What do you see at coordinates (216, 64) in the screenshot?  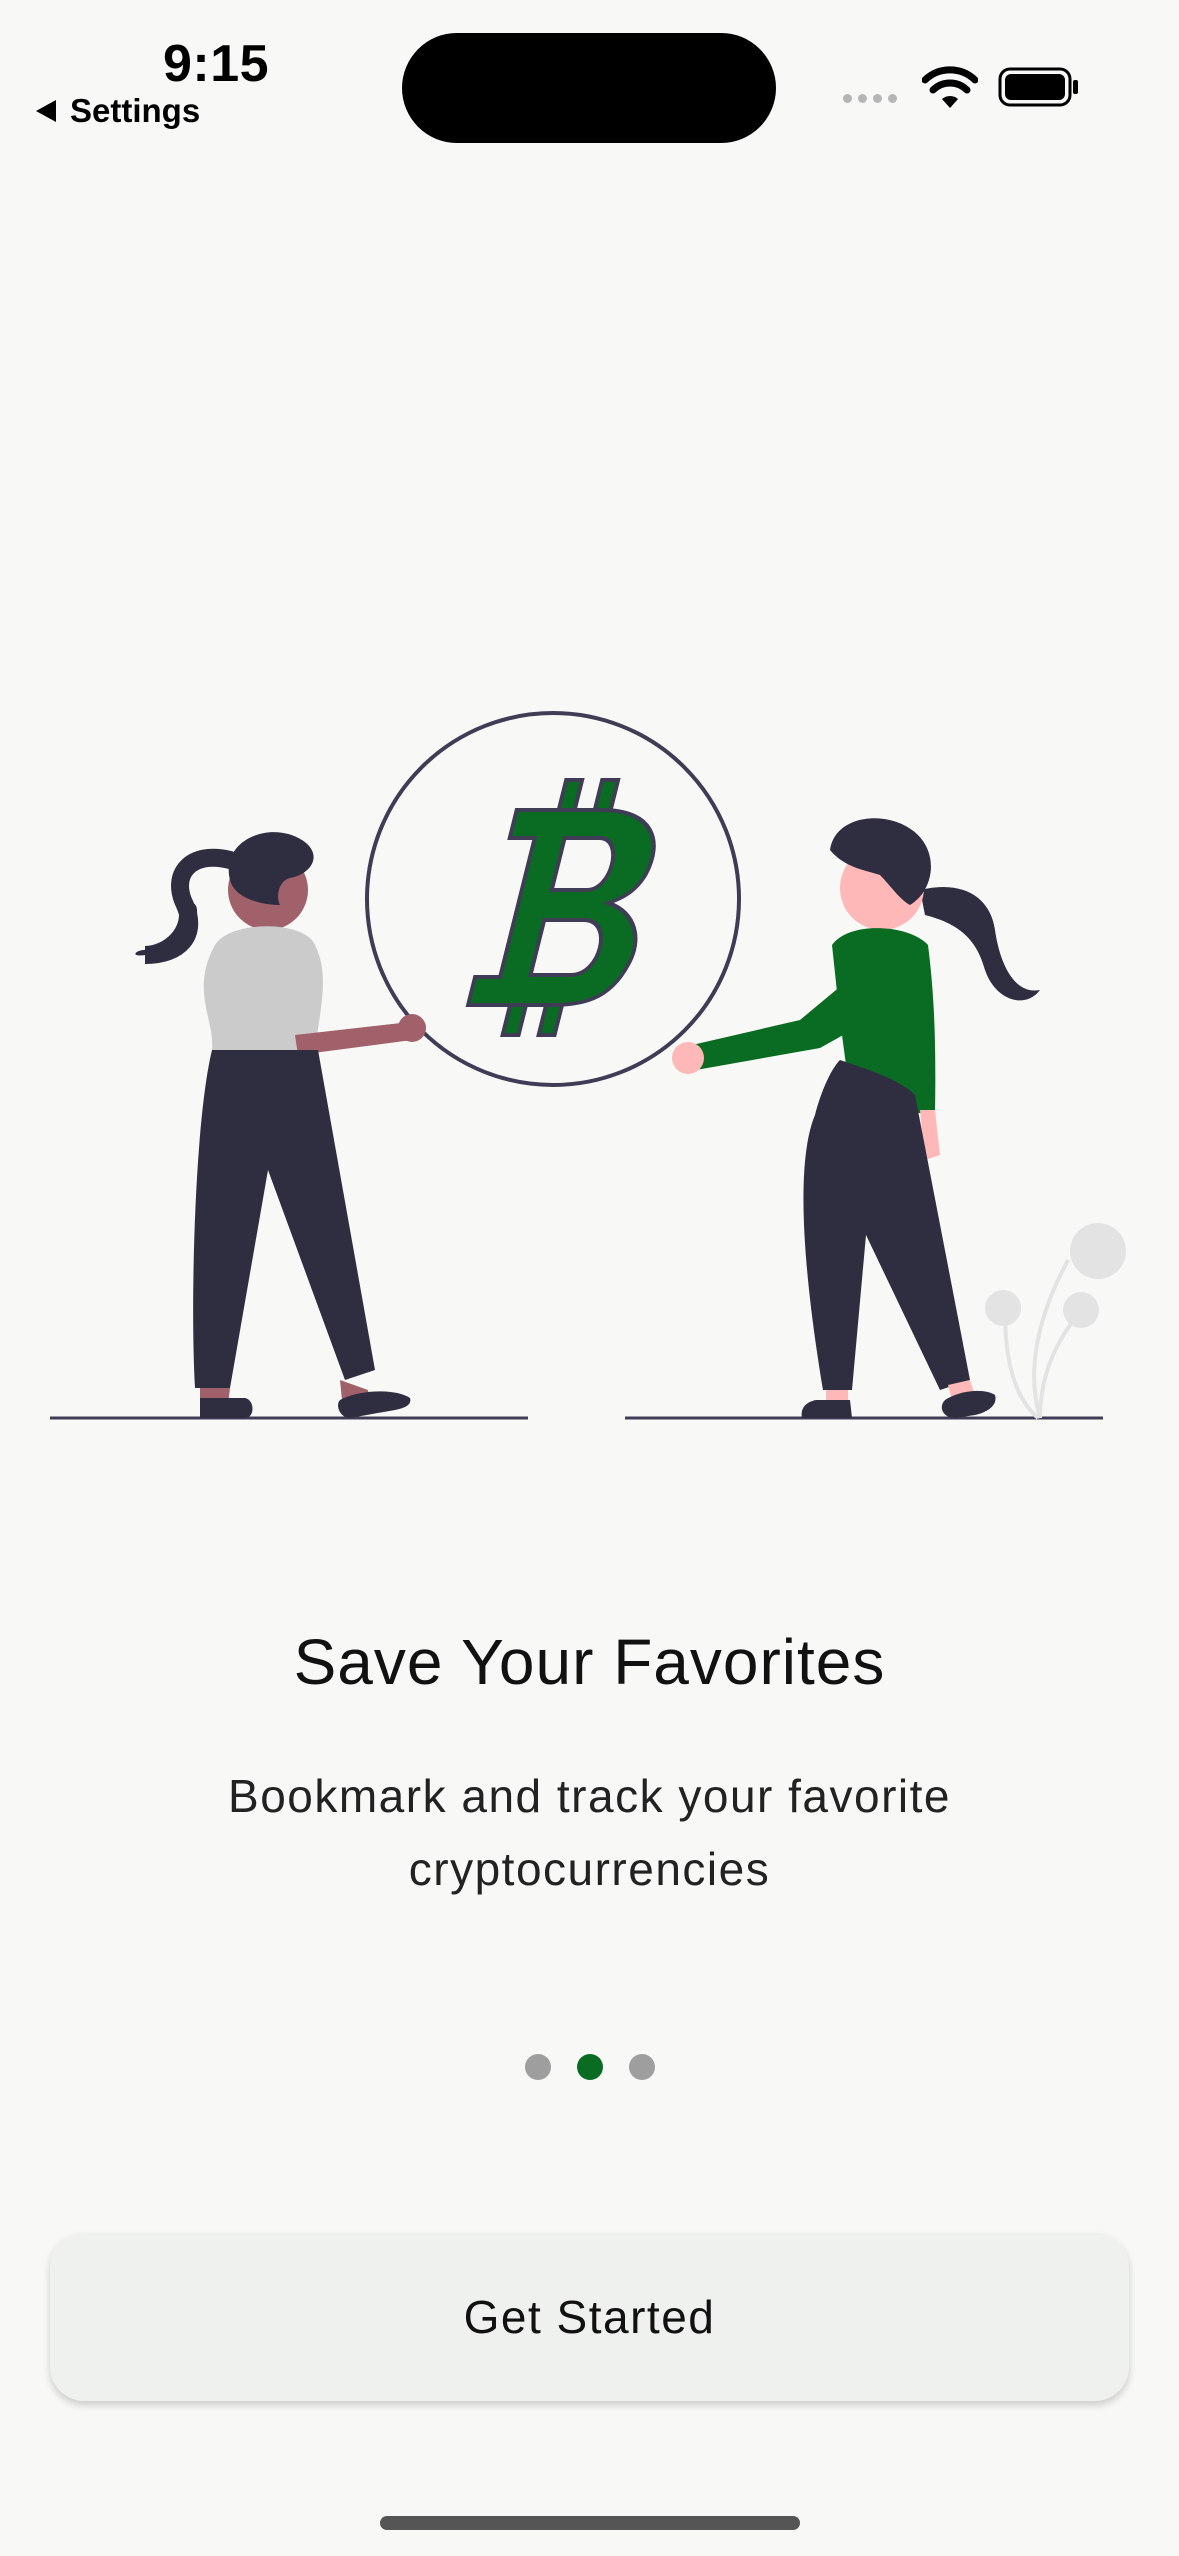 I see `status-time: 9:15` at bounding box center [216, 64].